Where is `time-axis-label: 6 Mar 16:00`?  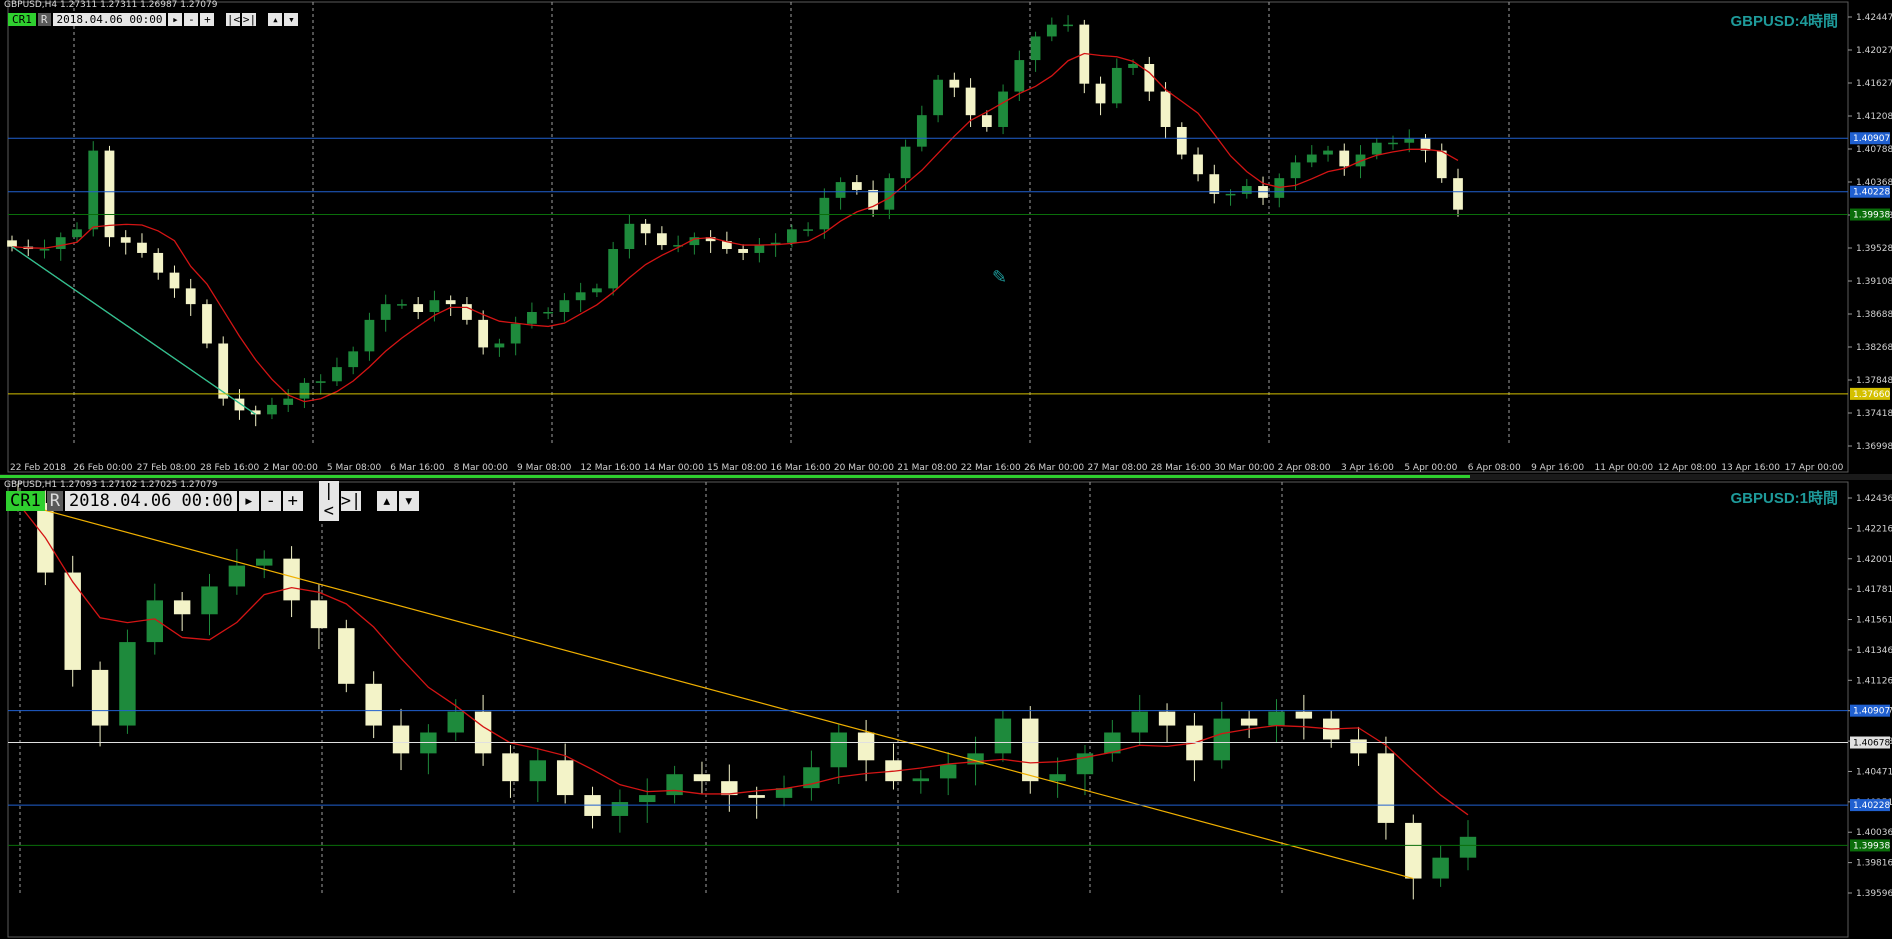 time-axis-label: 6 Mar 16:00 is located at coordinates (417, 468).